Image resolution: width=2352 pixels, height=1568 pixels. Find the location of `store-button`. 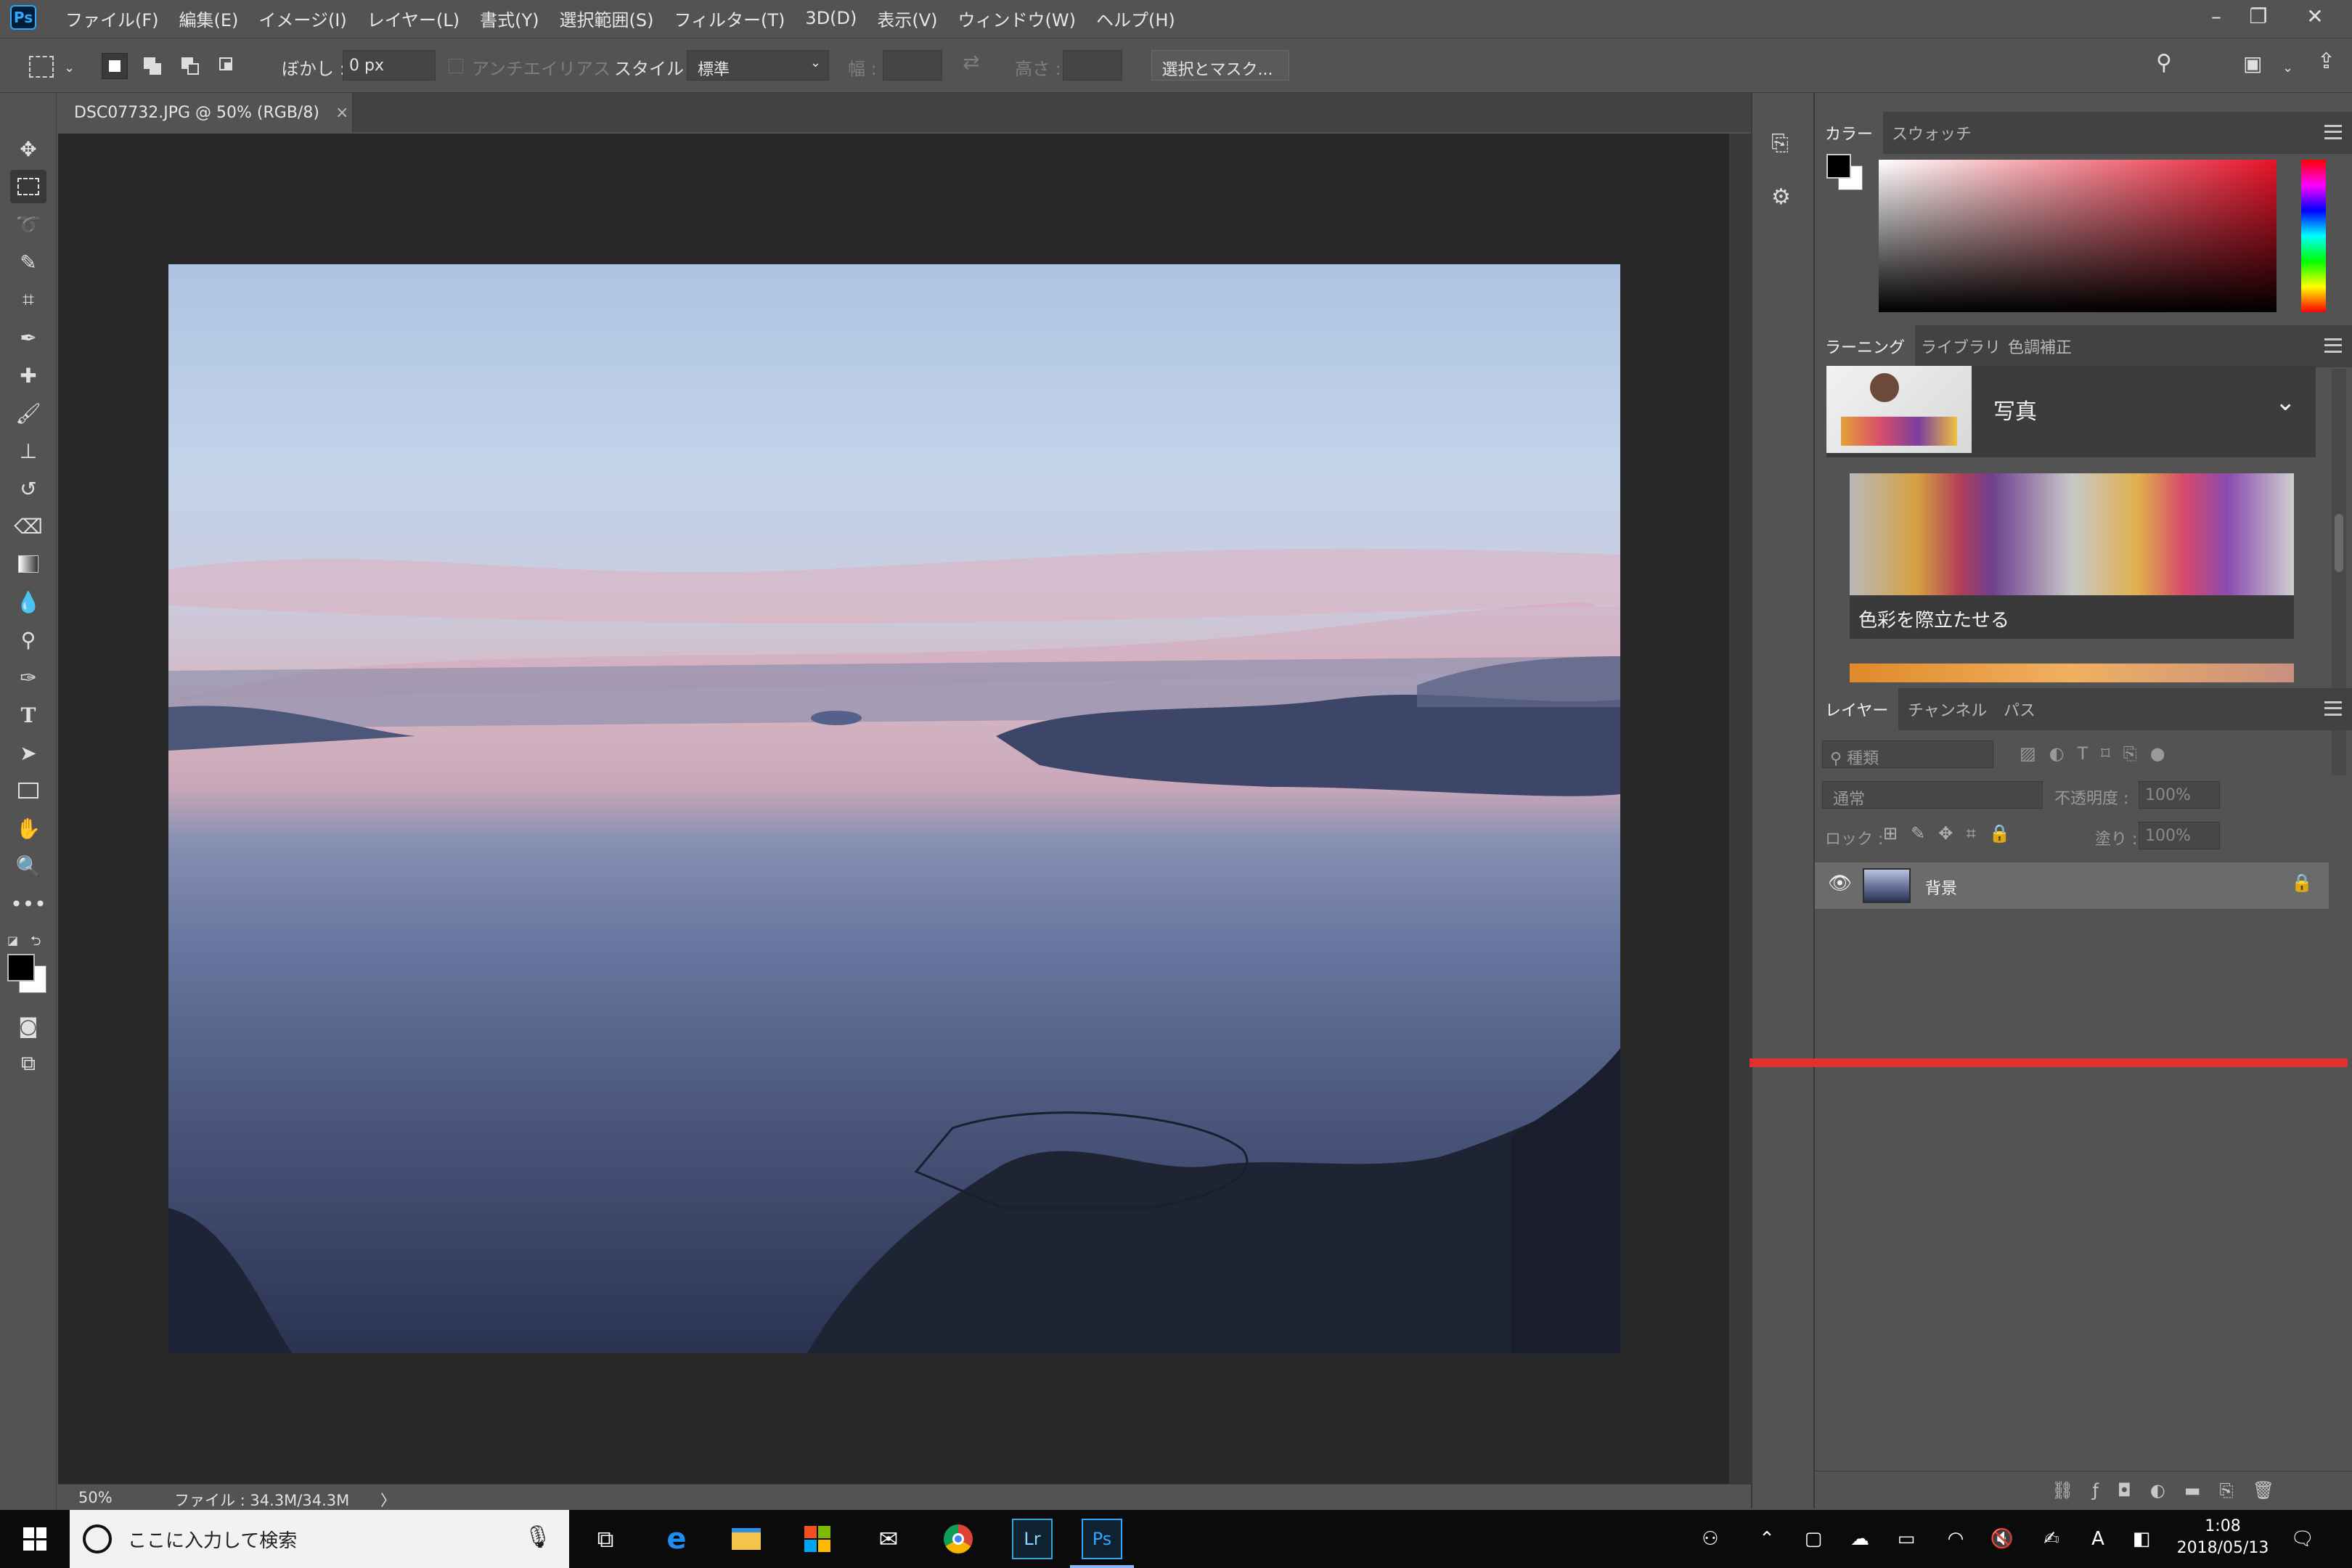

store-button is located at coordinates (818, 1539).